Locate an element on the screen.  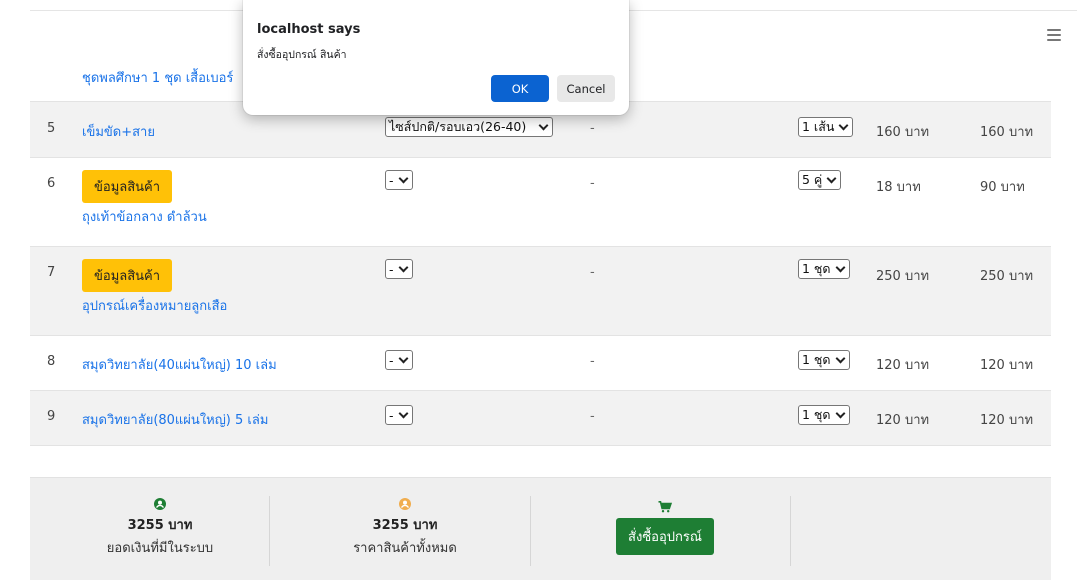
dialog-ok-button: OK is located at coordinates (520, 88).